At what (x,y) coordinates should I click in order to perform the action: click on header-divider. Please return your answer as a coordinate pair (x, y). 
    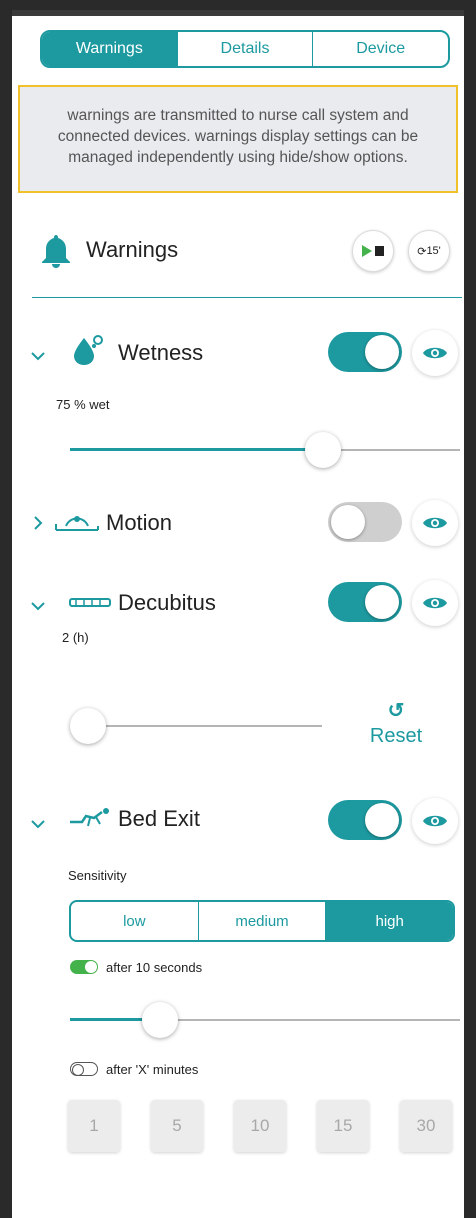
    Looking at the image, I should click on (247, 297).